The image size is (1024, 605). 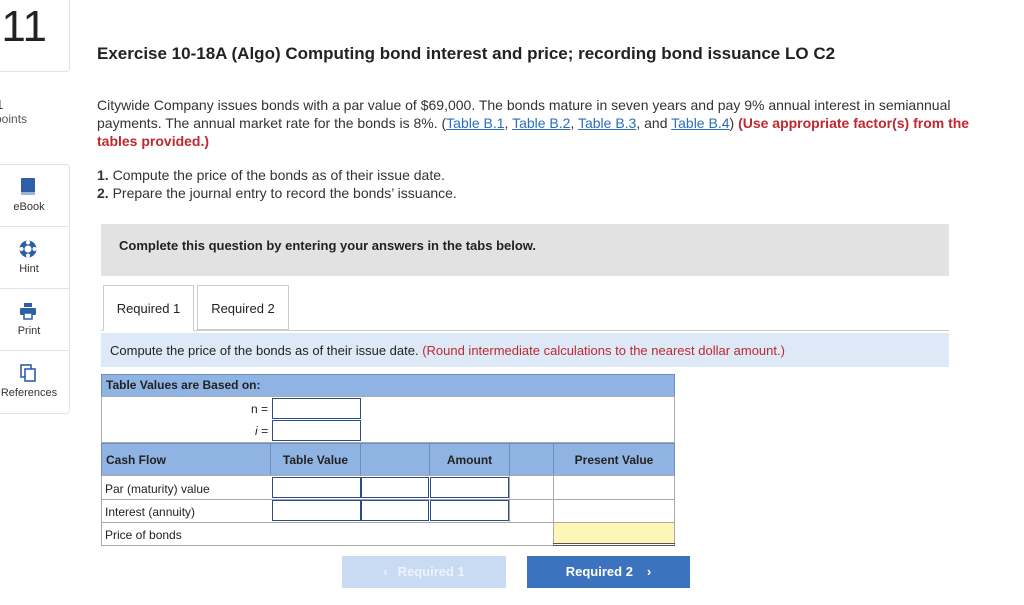 I want to click on interest-table-value-input, so click(x=316, y=510).